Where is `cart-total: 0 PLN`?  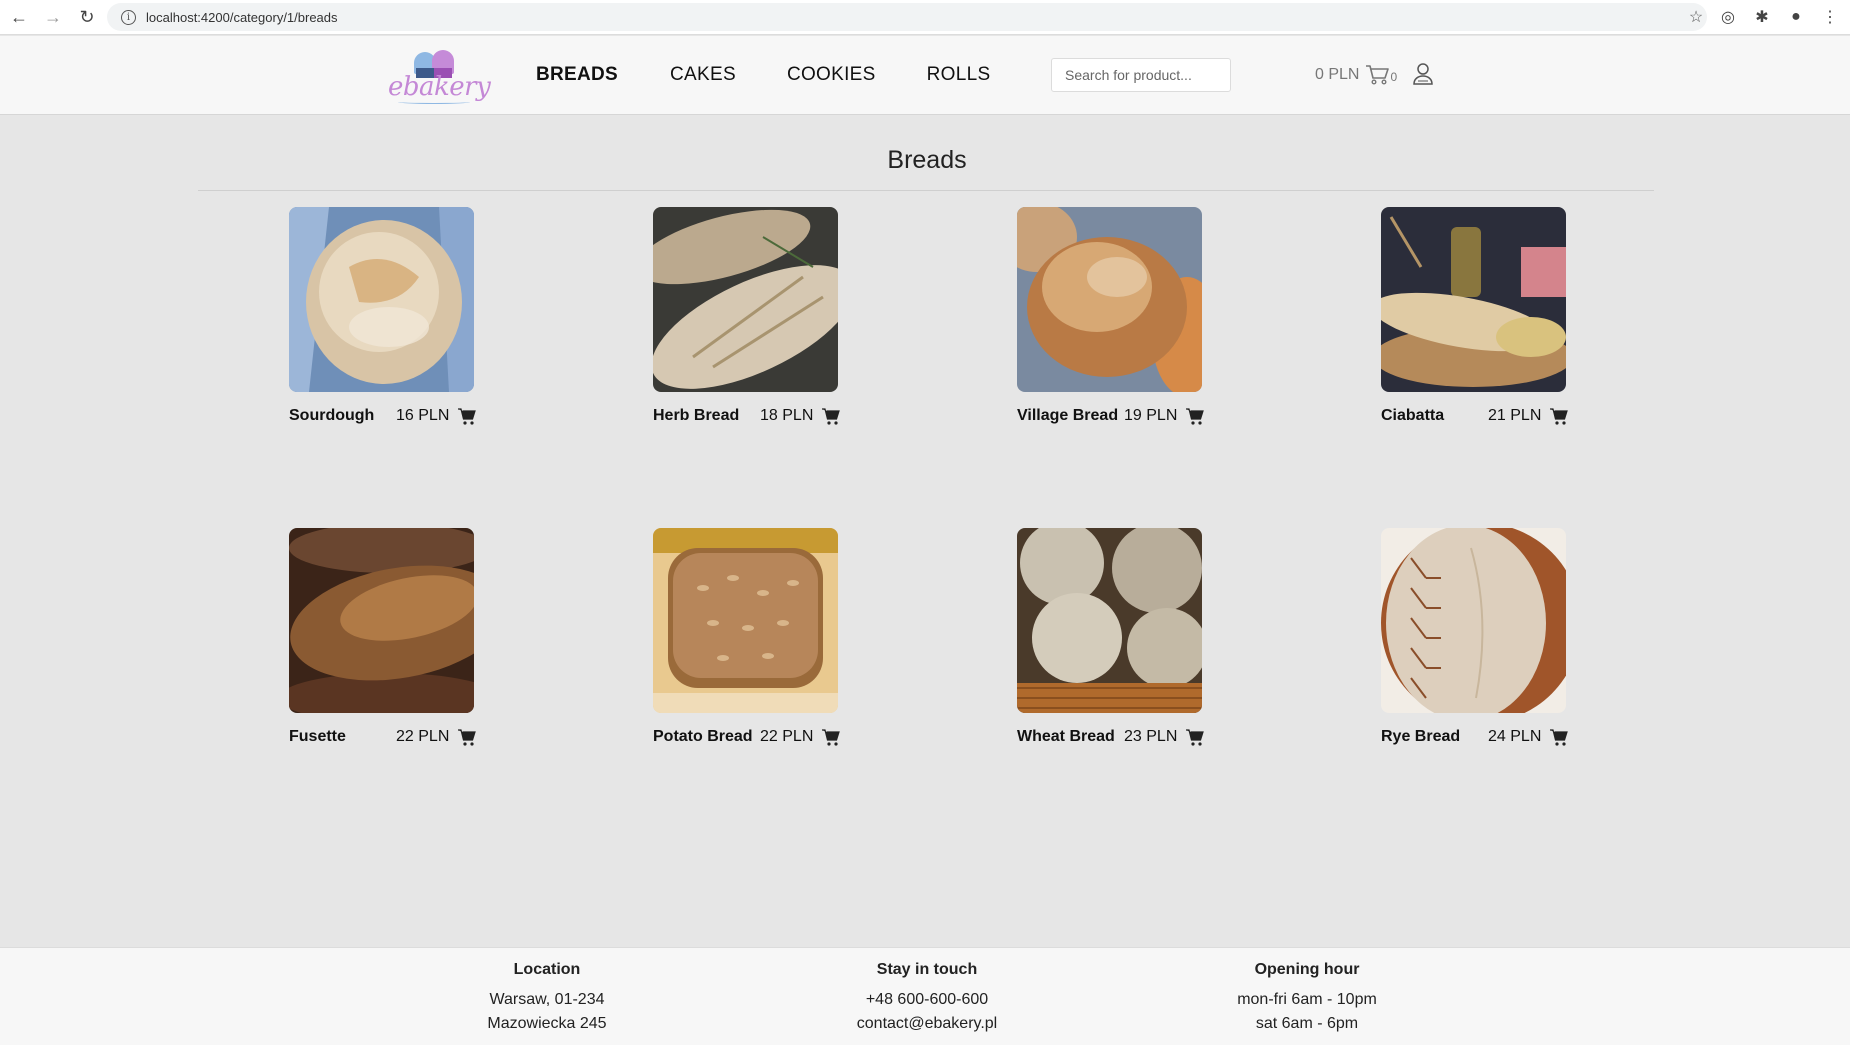 cart-total: 0 PLN is located at coordinates (1337, 74).